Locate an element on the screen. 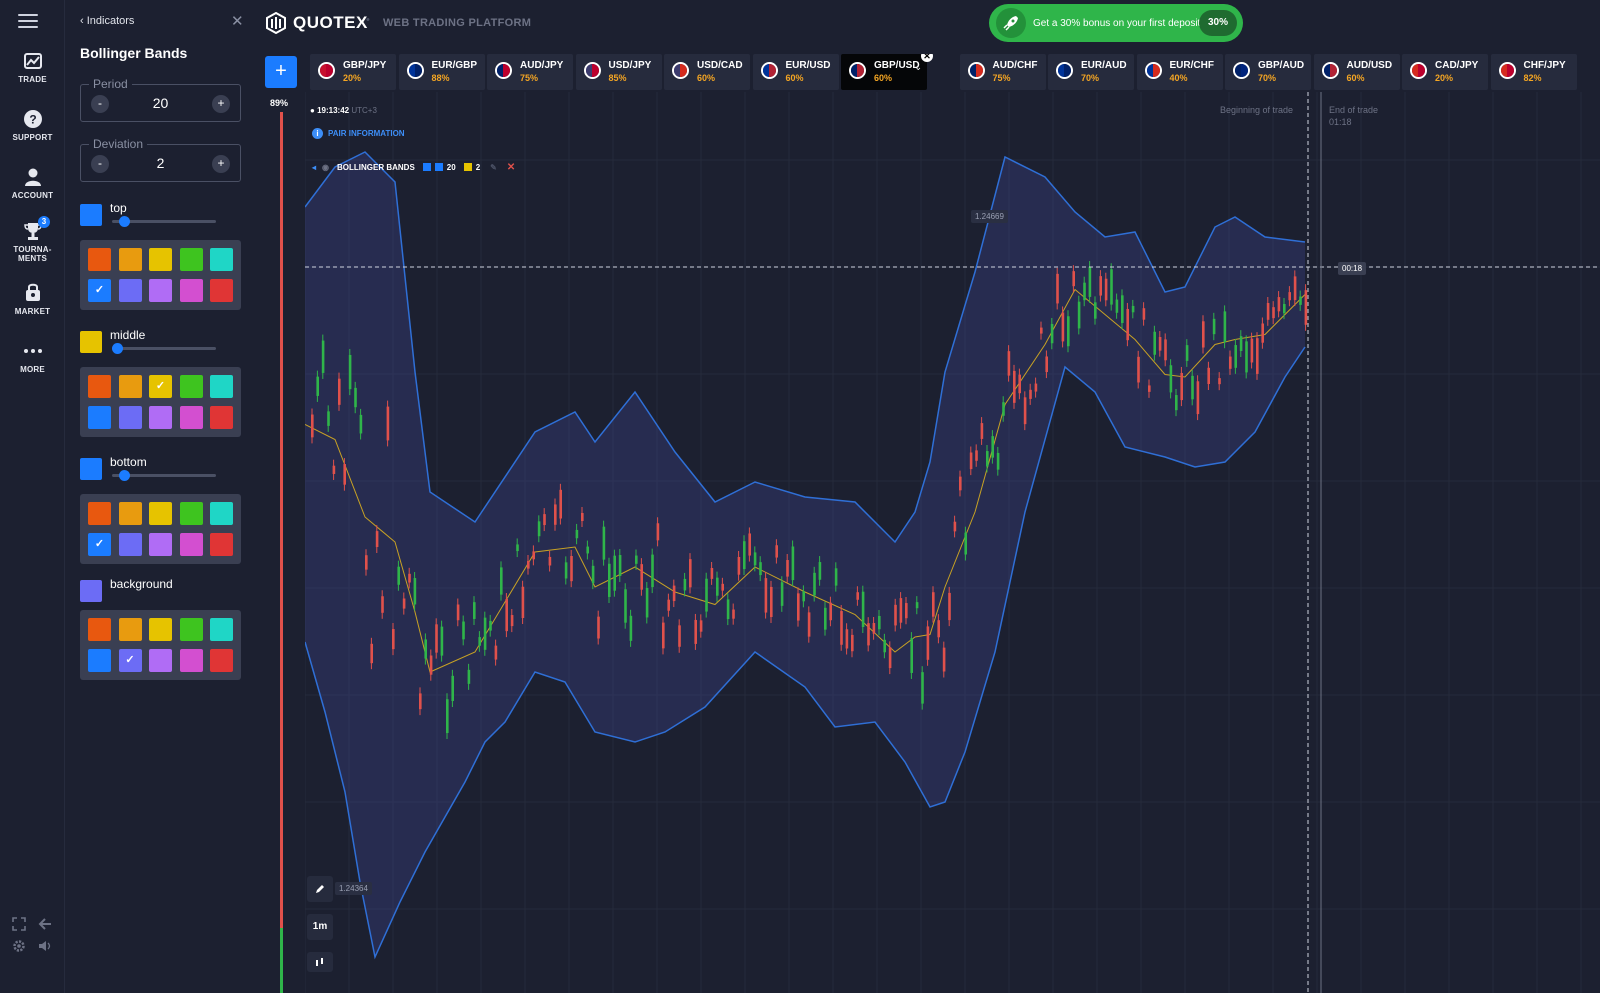  nav-tournaments: 3 TOURNA- MENTS is located at coordinates (32, 239).